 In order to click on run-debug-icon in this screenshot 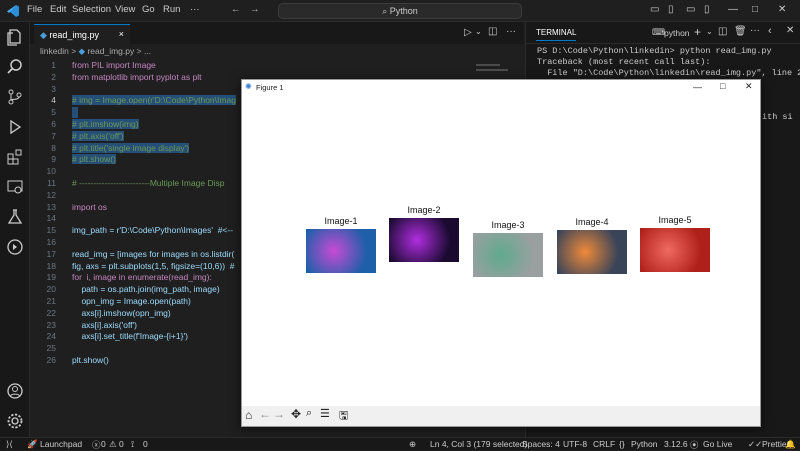, I will do `click(15, 127)`.